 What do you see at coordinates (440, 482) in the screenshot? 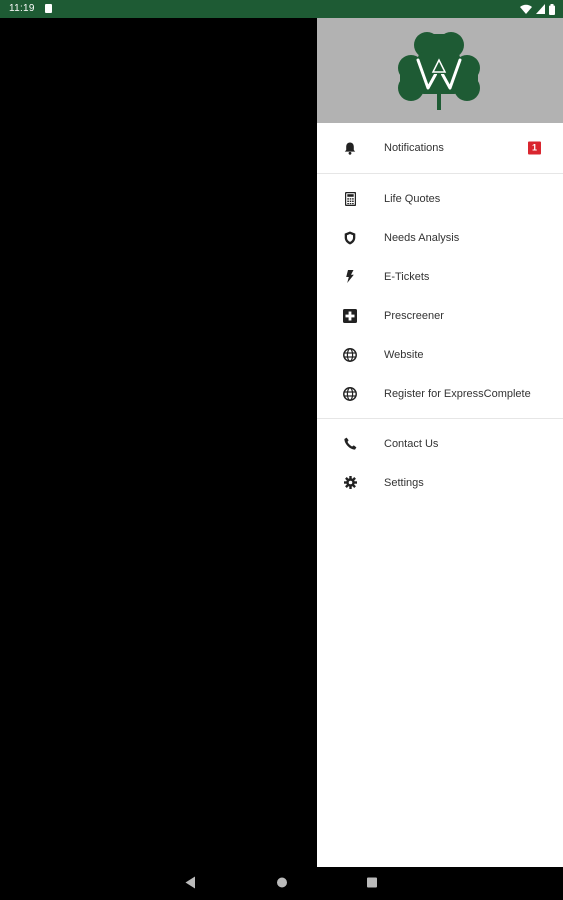
I see `menu-item-settings: Settings` at bounding box center [440, 482].